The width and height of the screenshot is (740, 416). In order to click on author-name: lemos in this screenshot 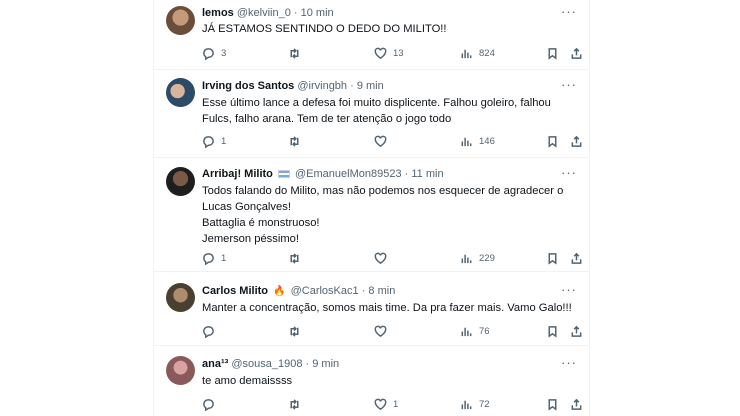, I will do `click(218, 13)`.